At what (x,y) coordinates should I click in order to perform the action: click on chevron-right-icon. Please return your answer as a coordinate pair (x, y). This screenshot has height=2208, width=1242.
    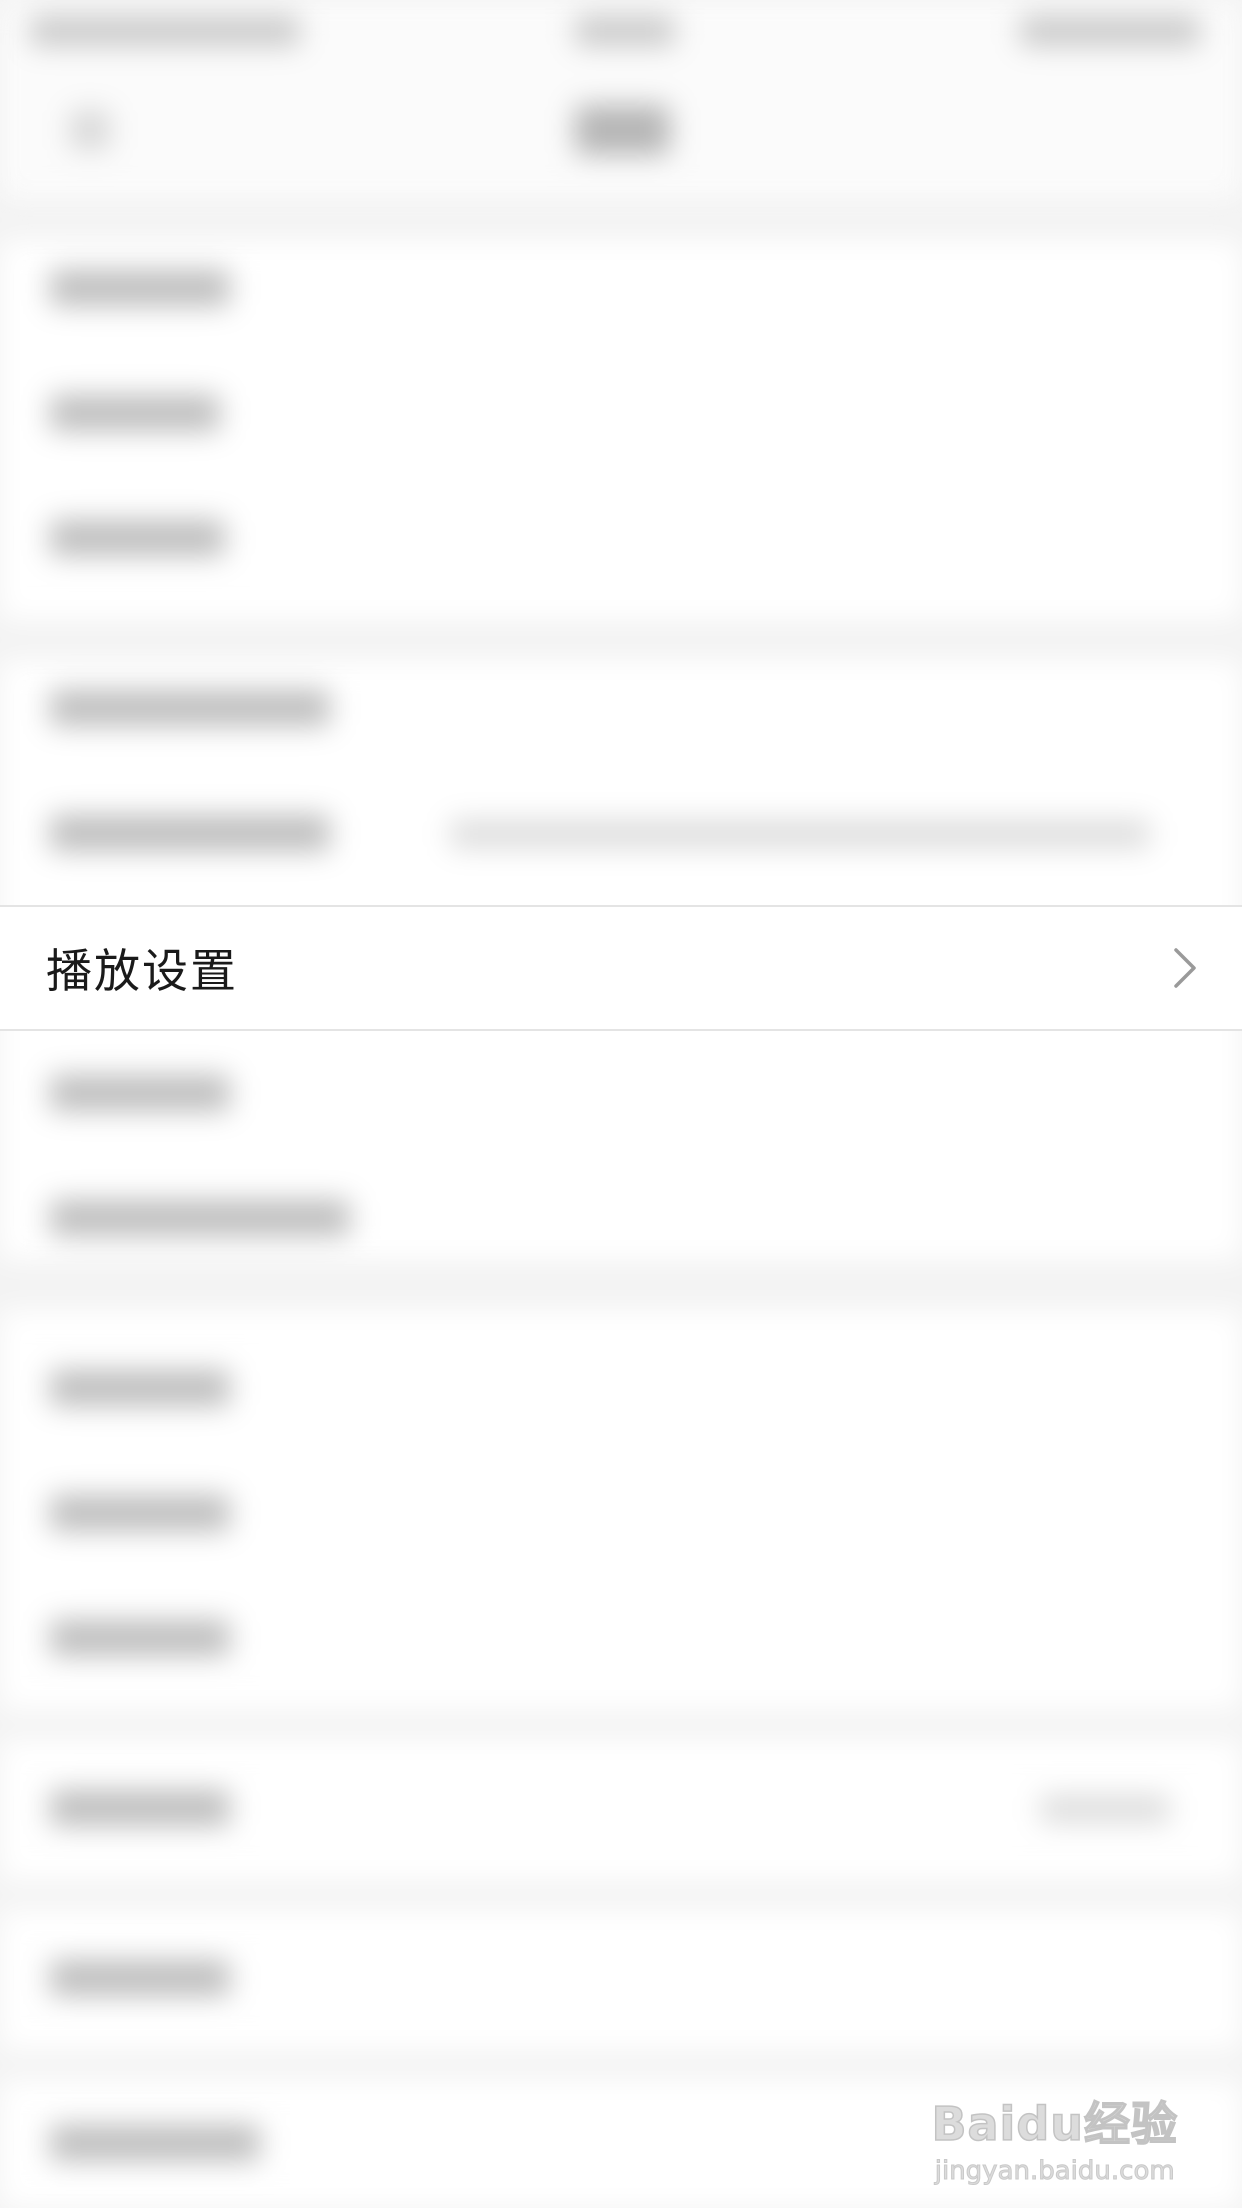
    Looking at the image, I should click on (1185, 968).